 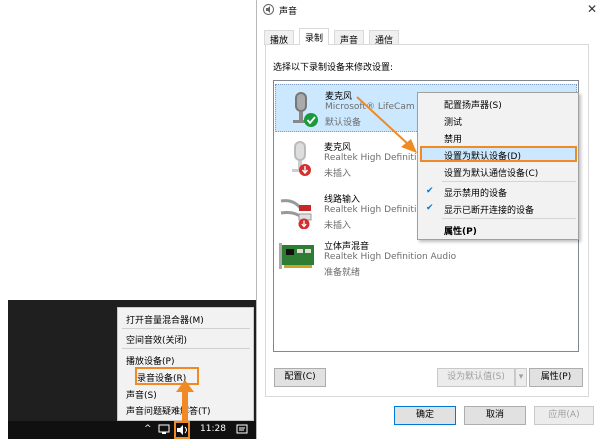 I want to click on ctx-set-default-comm-device: 设置为默认通信设备(C), so click(x=491, y=172).